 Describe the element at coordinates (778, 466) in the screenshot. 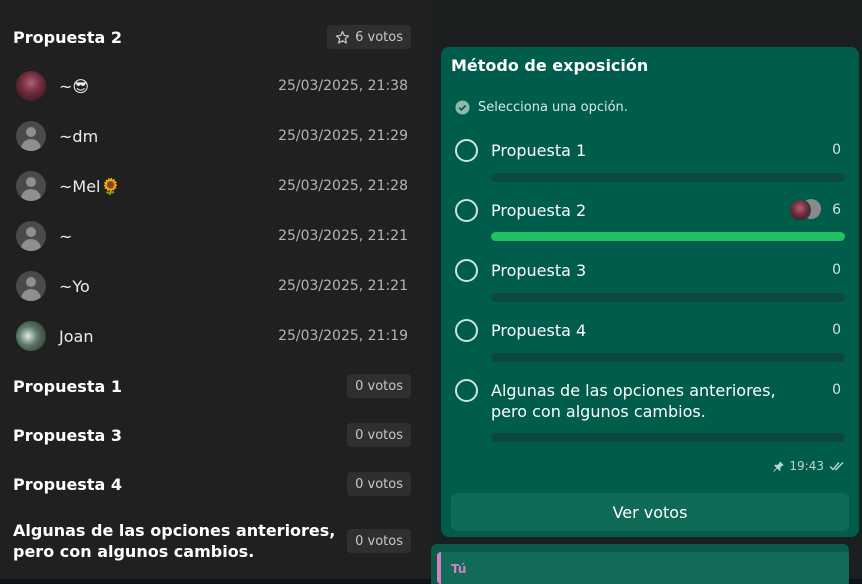

I see `pin-icon` at that location.